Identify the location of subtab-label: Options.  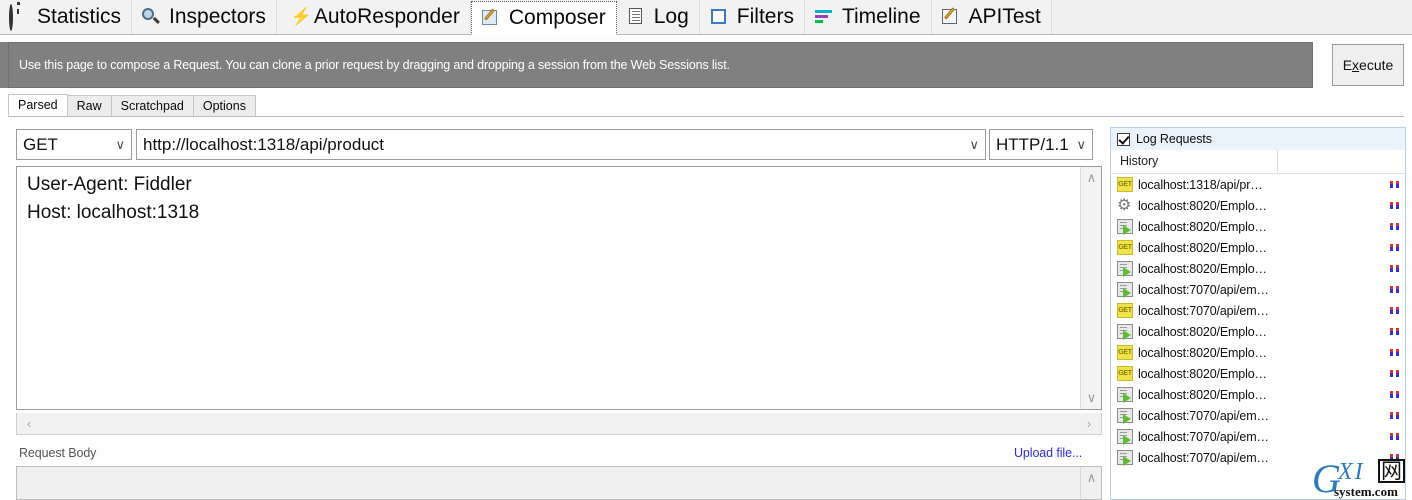
(224, 106).